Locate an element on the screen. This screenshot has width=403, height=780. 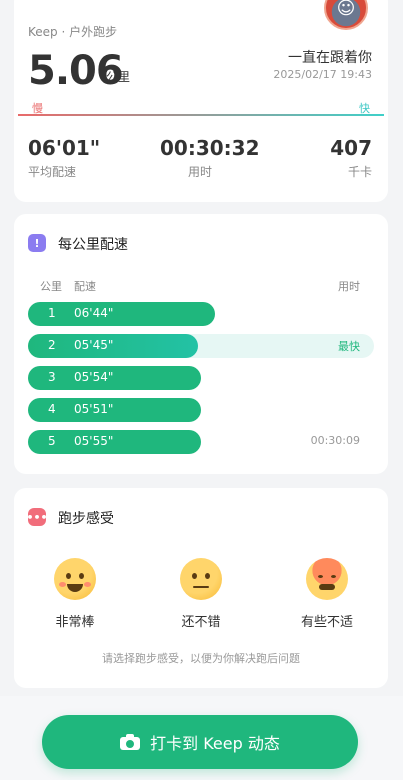
duration-label: 用时 is located at coordinates (200, 172).